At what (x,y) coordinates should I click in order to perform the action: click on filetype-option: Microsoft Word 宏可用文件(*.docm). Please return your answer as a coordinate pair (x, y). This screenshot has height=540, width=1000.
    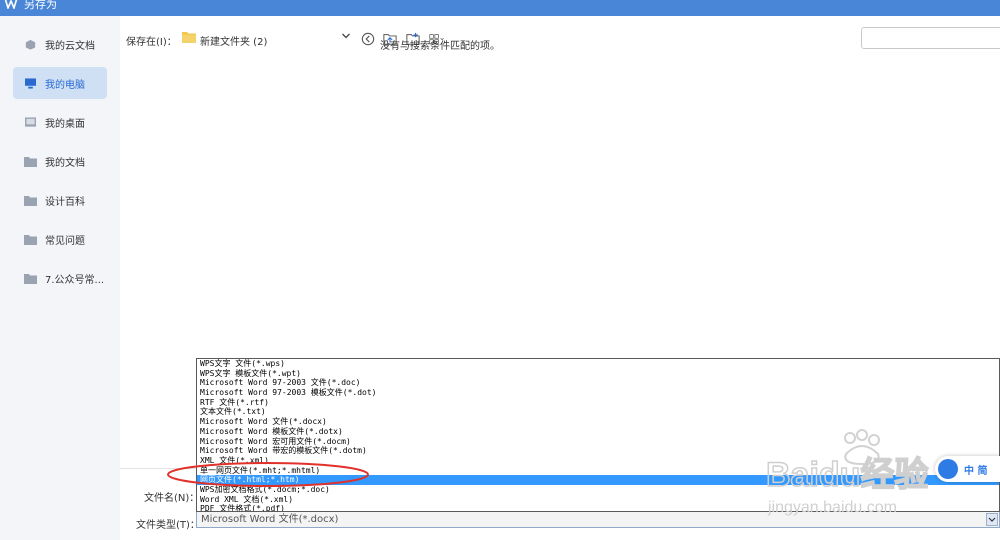
    Looking at the image, I should click on (598, 442).